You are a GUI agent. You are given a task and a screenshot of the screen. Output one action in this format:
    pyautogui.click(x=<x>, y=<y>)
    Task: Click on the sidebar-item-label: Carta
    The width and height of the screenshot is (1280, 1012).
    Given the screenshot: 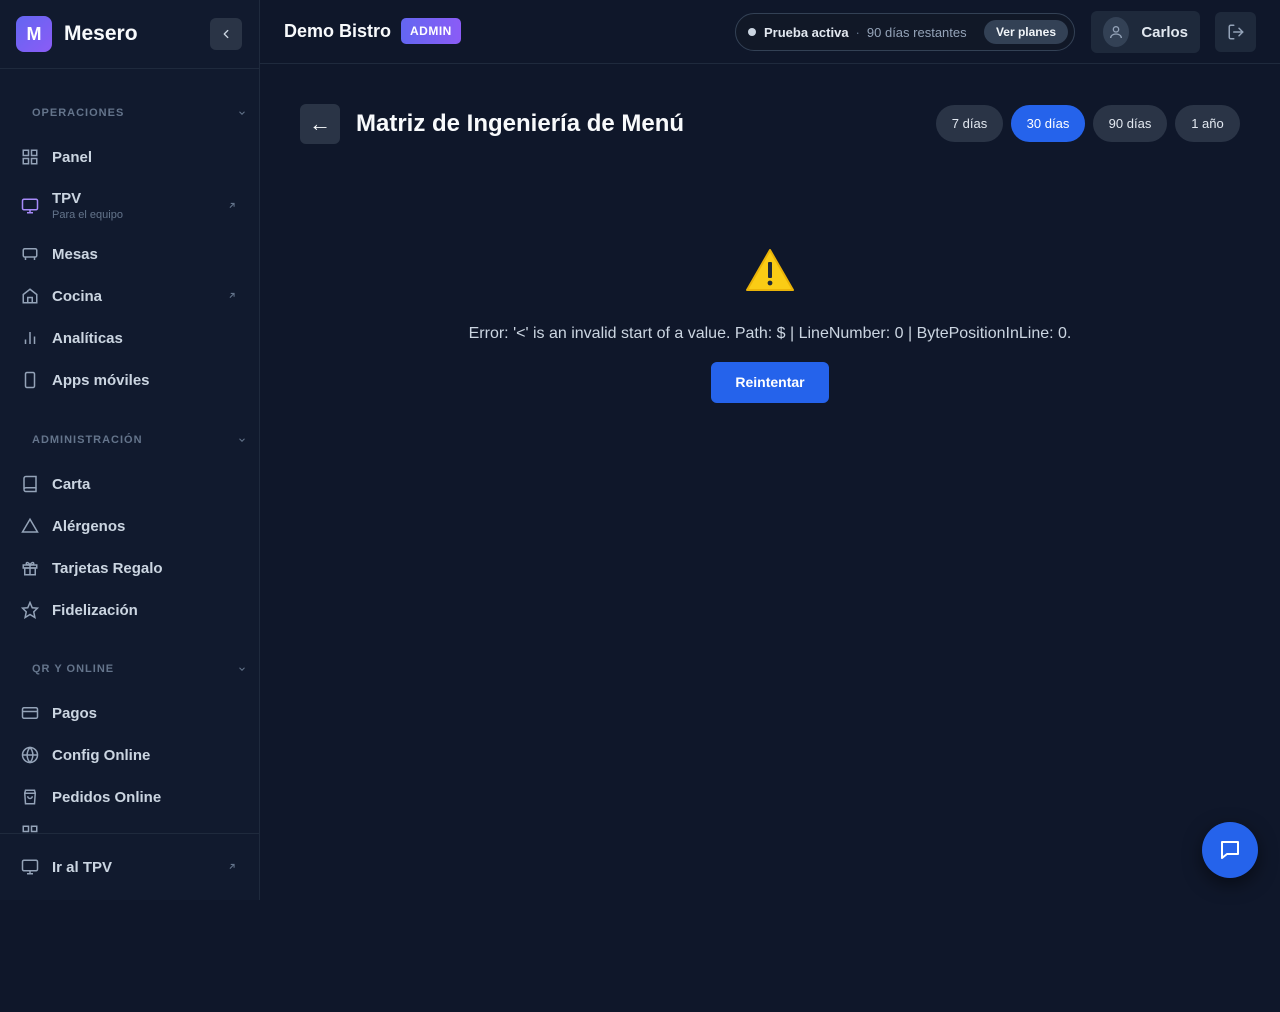 What is the action you would take?
    pyautogui.click(x=71, y=484)
    